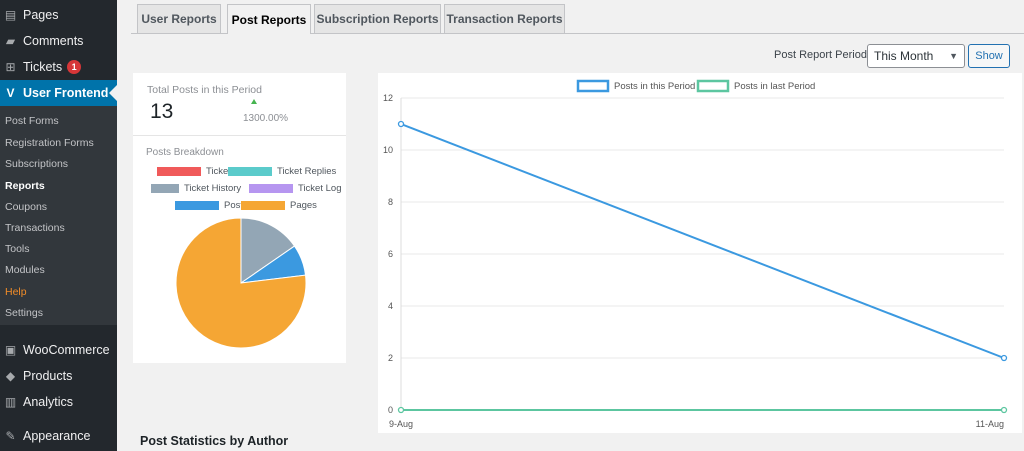  I want to click on y-tick-label: 10, so click(388, 150).